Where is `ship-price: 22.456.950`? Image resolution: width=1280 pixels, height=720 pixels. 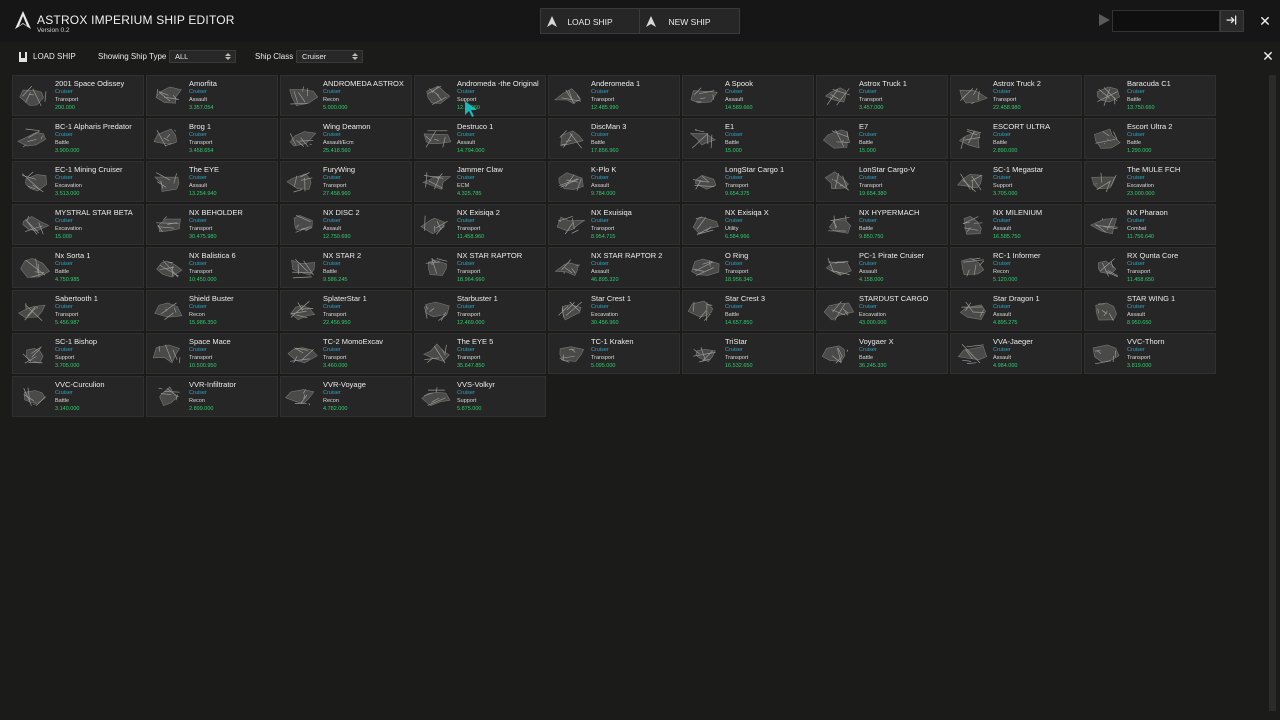
ship-price: 22.456.950 is located at coordinates (337, 323).